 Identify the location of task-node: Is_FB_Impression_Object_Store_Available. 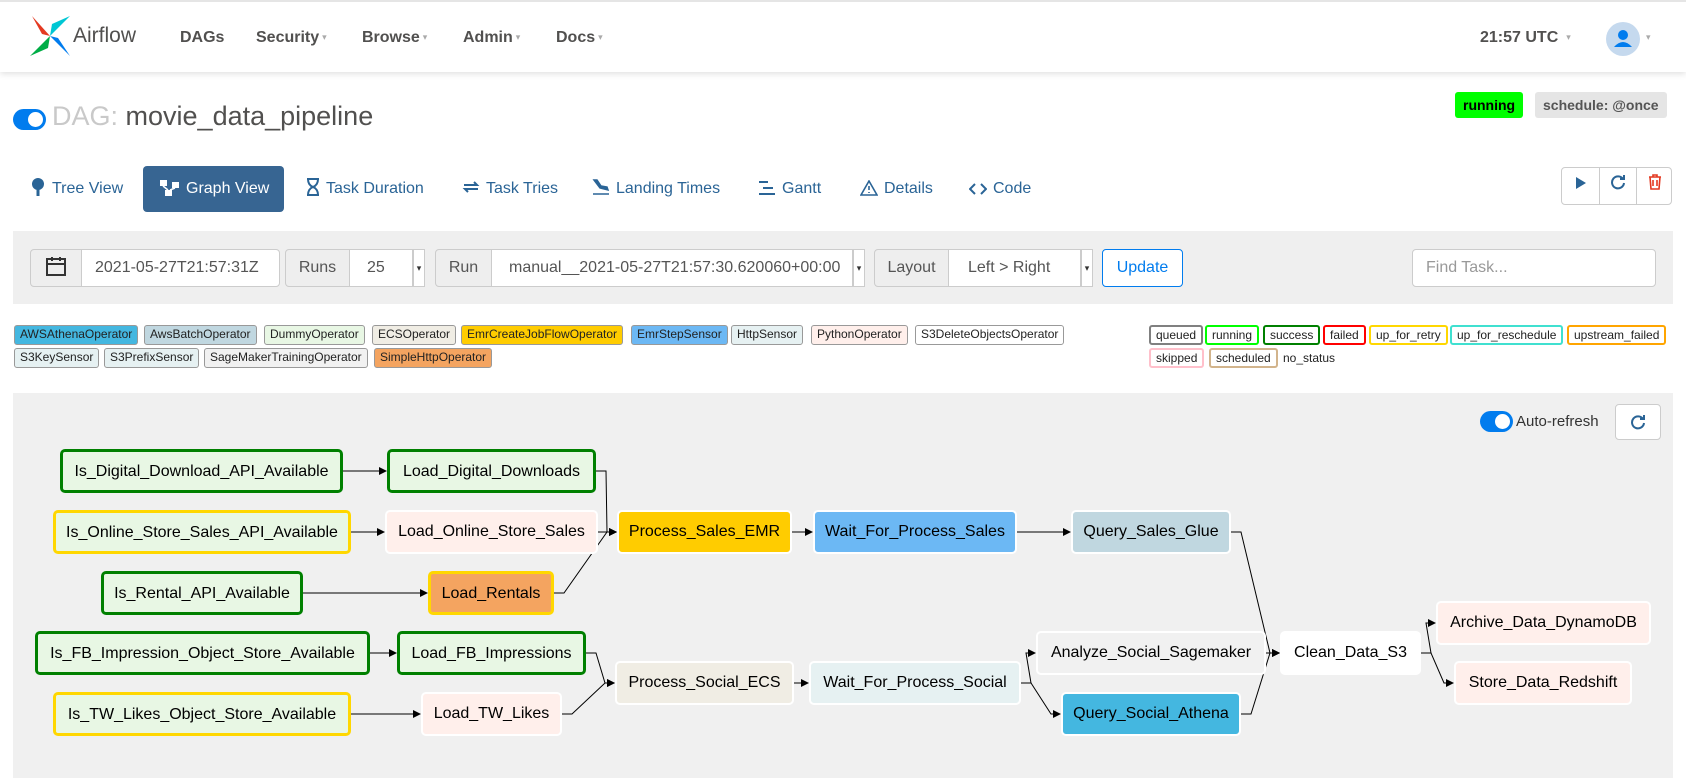
(202, 653).